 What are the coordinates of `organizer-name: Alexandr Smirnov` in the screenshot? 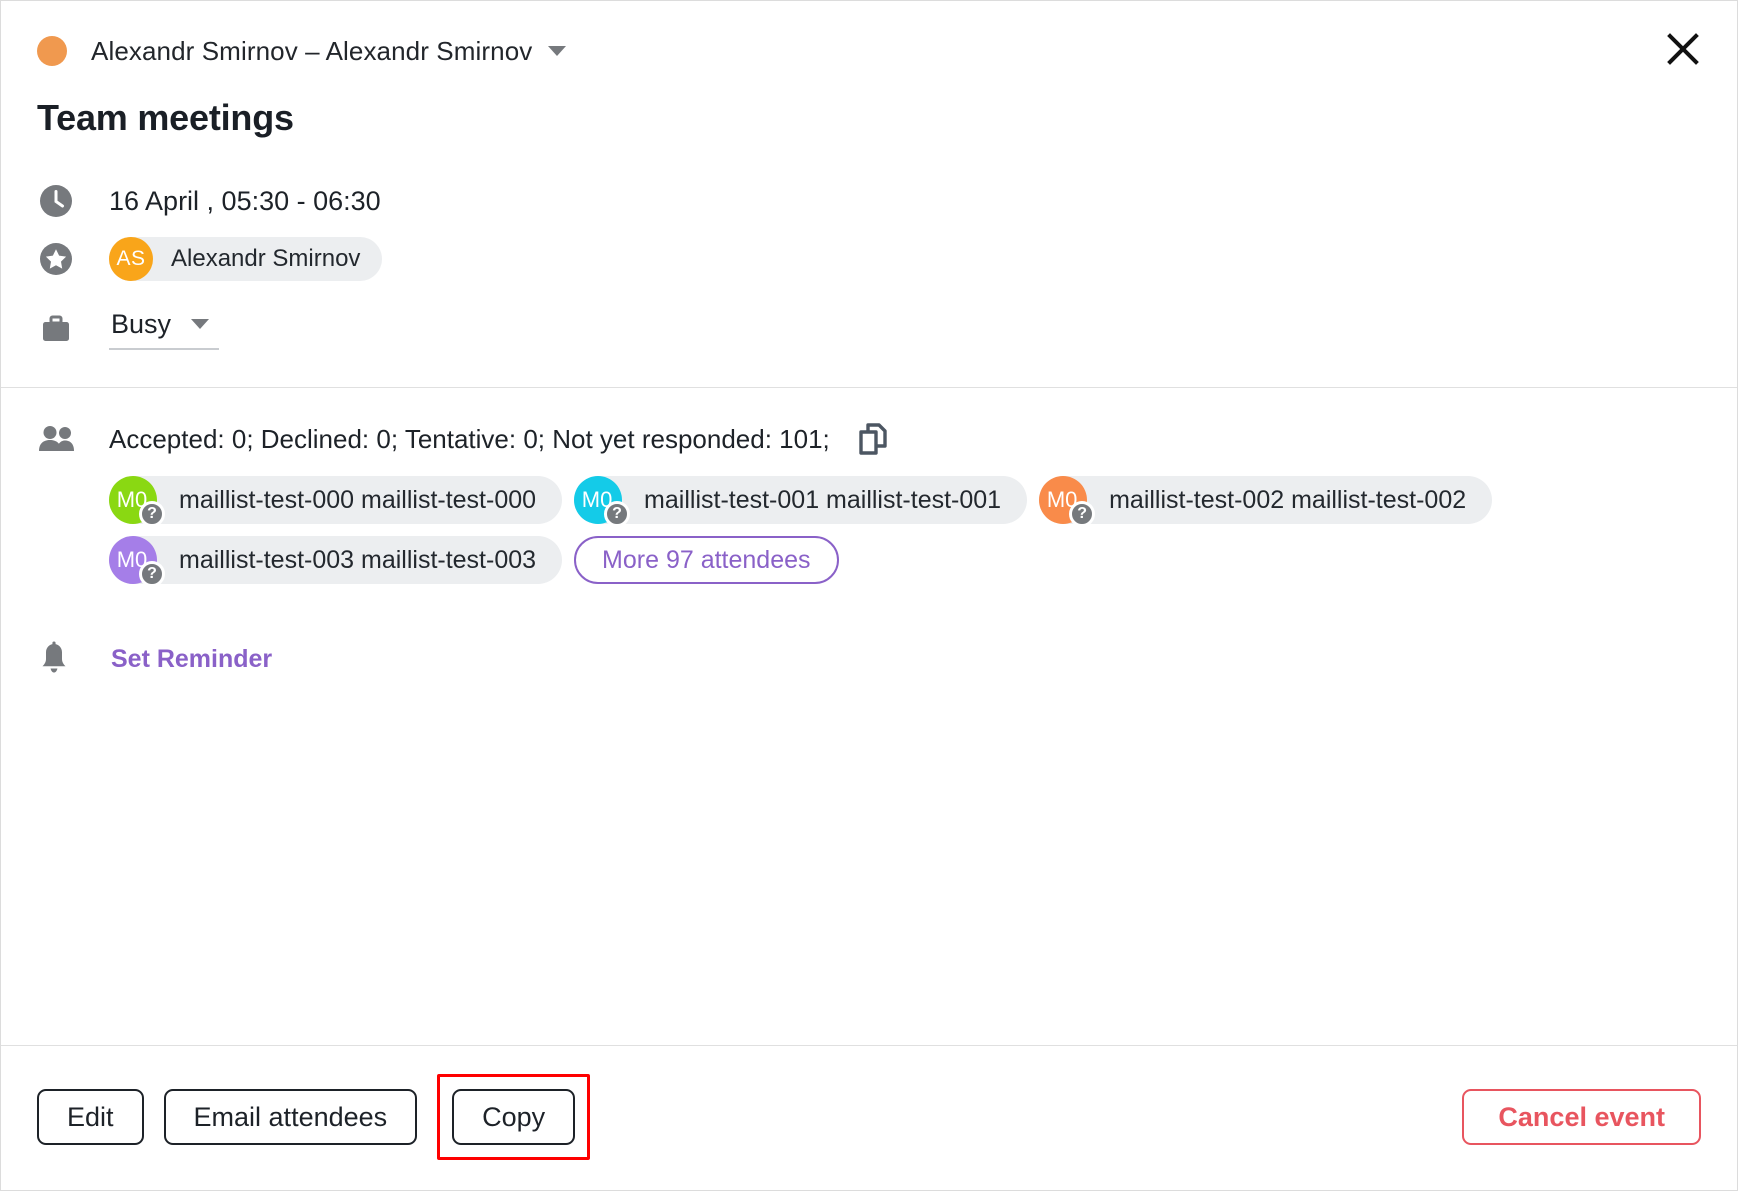 It's located at (266, 258).